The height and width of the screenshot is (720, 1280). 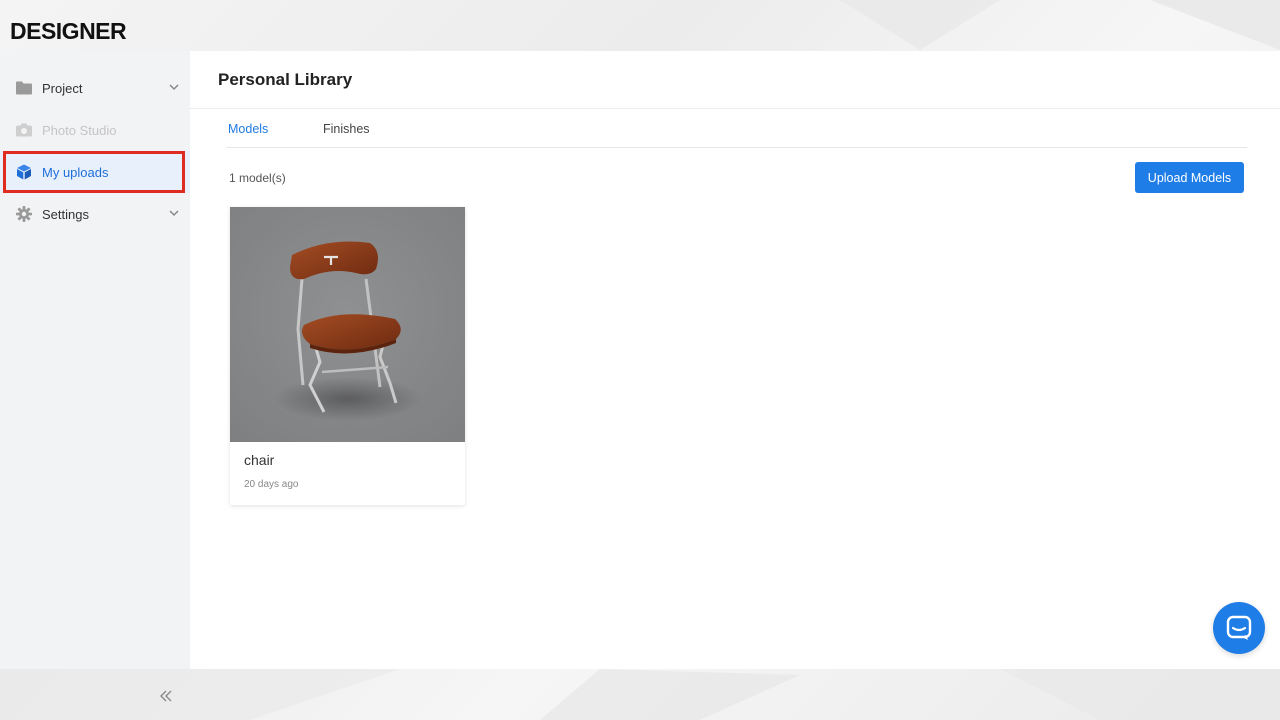 I want to click on collapse-sidebar-button, so click(x=166, y=696).